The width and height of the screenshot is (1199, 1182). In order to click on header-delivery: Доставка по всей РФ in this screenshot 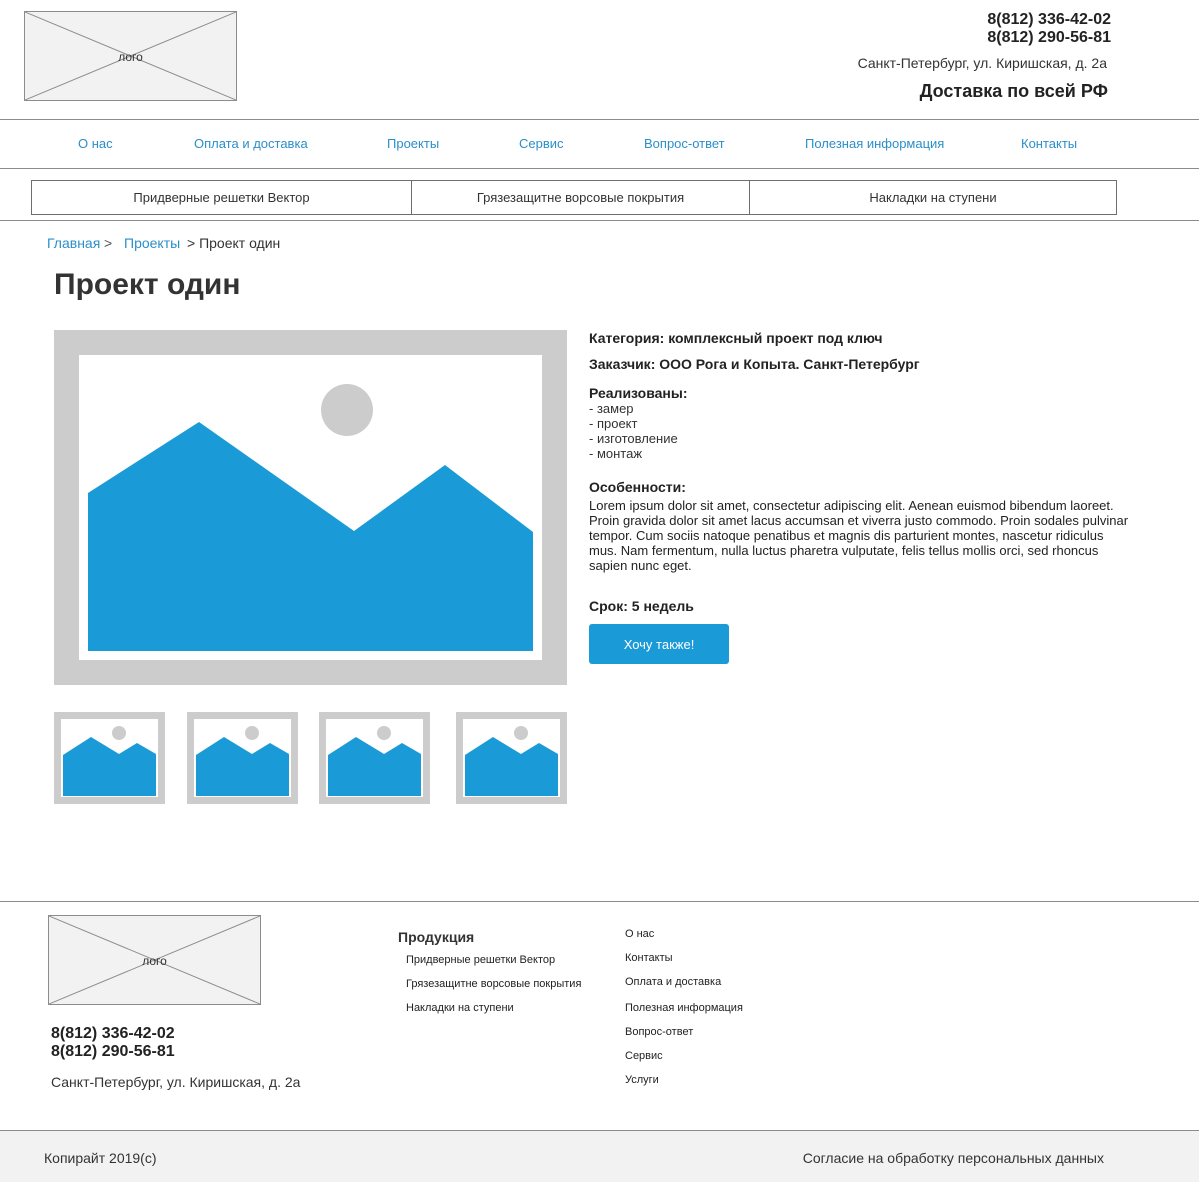, I will do `click(1013, 91)`.